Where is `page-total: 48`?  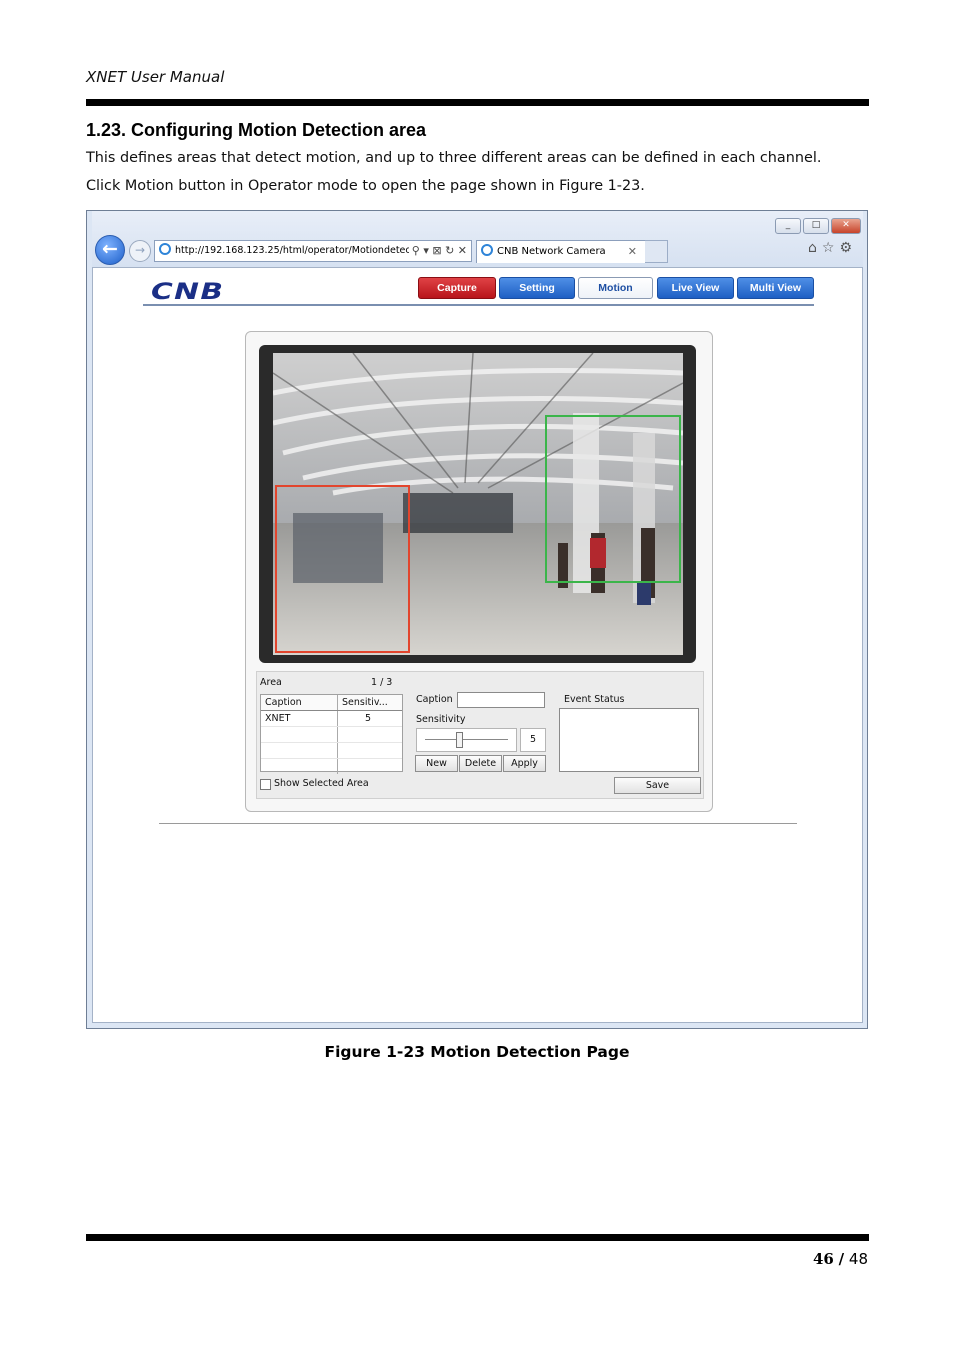 page-total: 48 is located at coordinates (858, 1259).